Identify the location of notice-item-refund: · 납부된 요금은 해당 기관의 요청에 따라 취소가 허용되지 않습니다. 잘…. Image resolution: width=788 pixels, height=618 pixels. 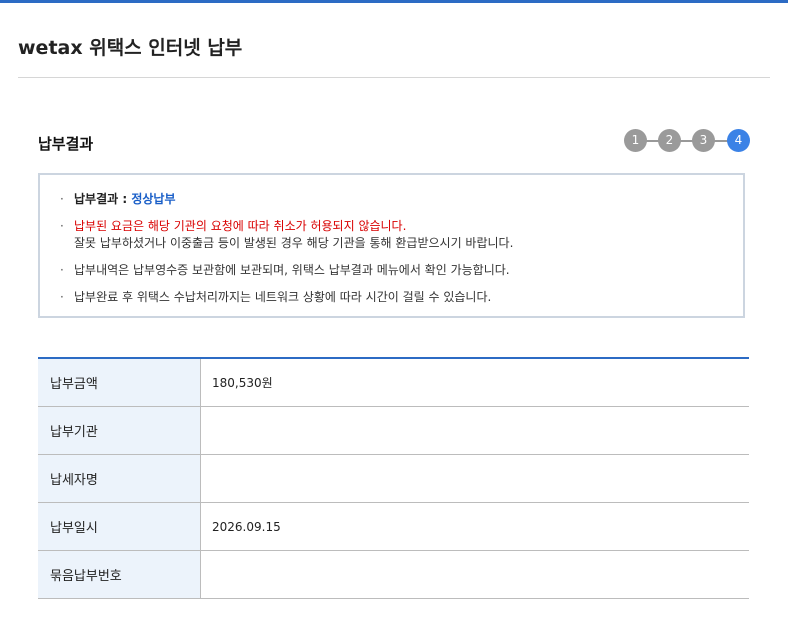
(400, 235).